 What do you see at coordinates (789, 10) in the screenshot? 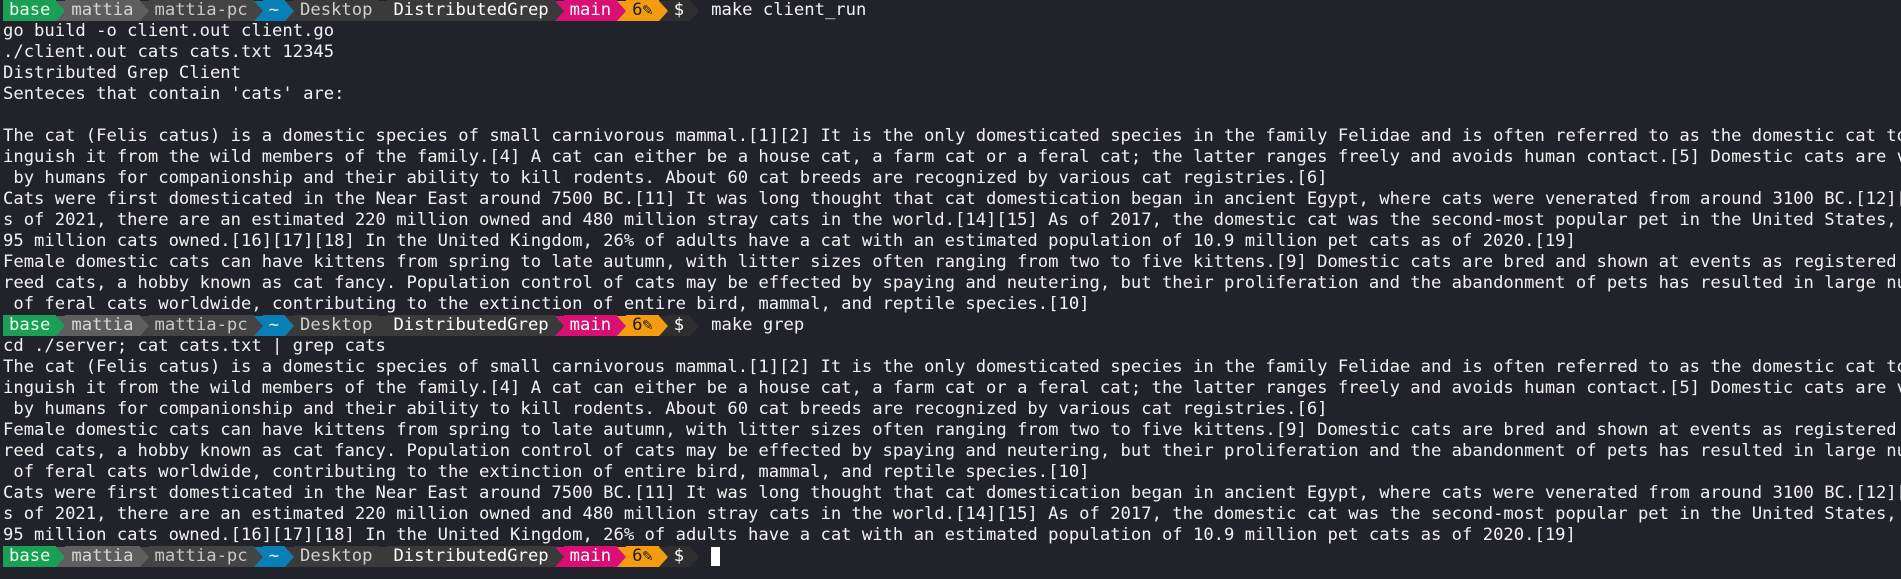
I see `typed-command: make client_run` at bounding box center [789, 10].